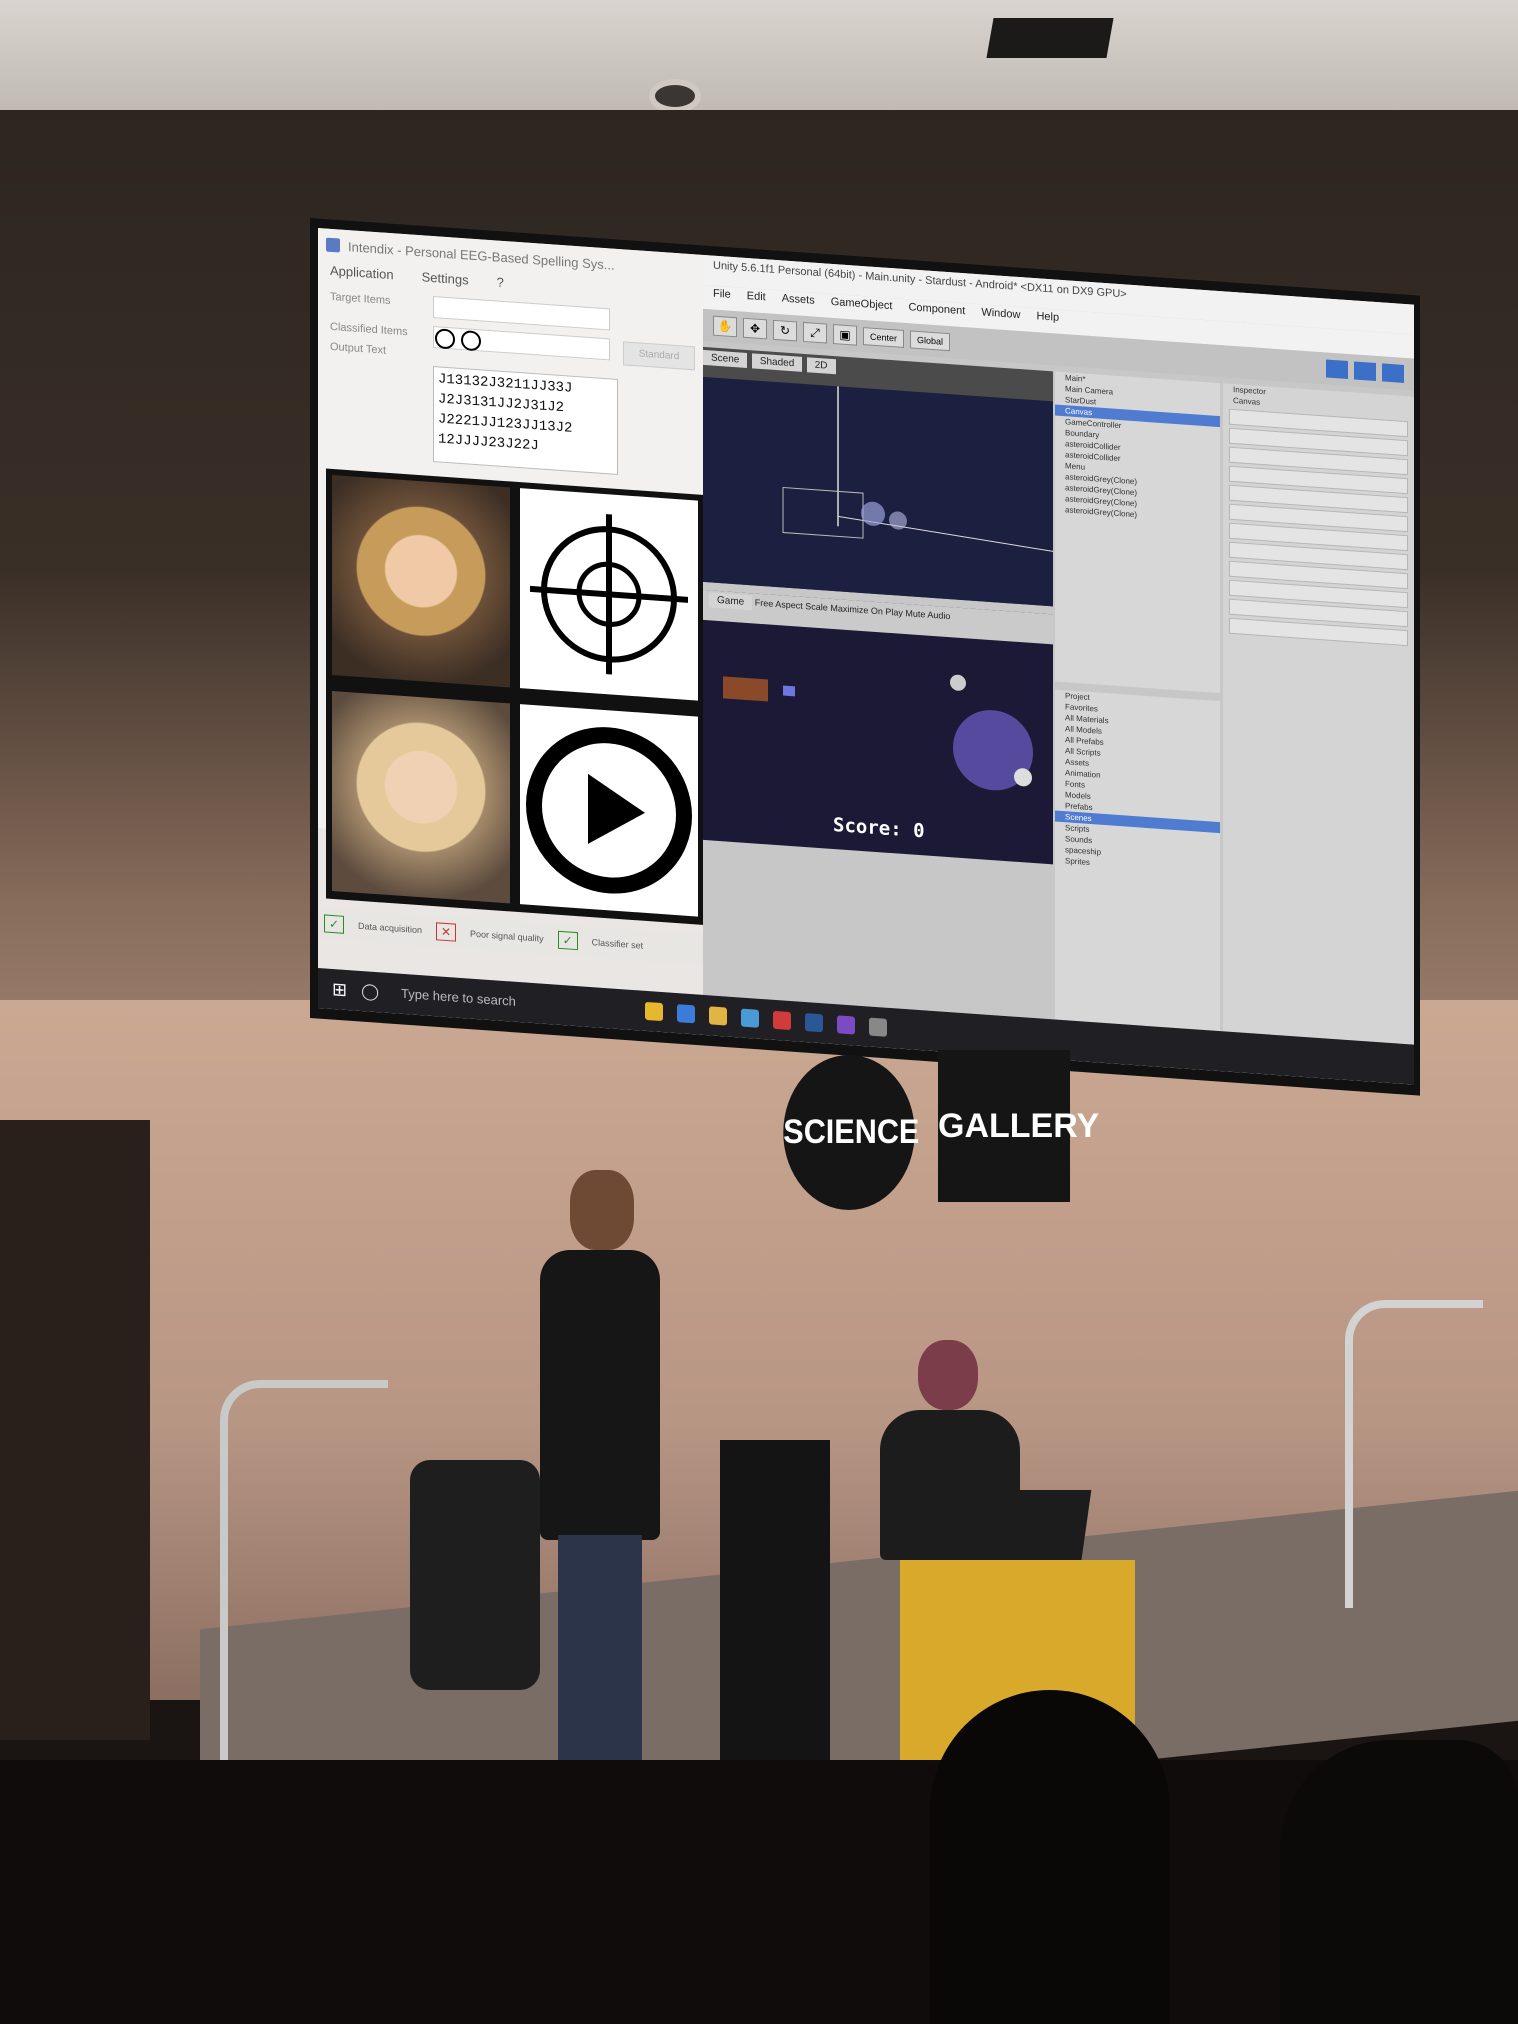  What do you see at coordinates (358, 348) in the screenshot?
I see `output-text-label: Output Text` at bounding box center [358, 348].